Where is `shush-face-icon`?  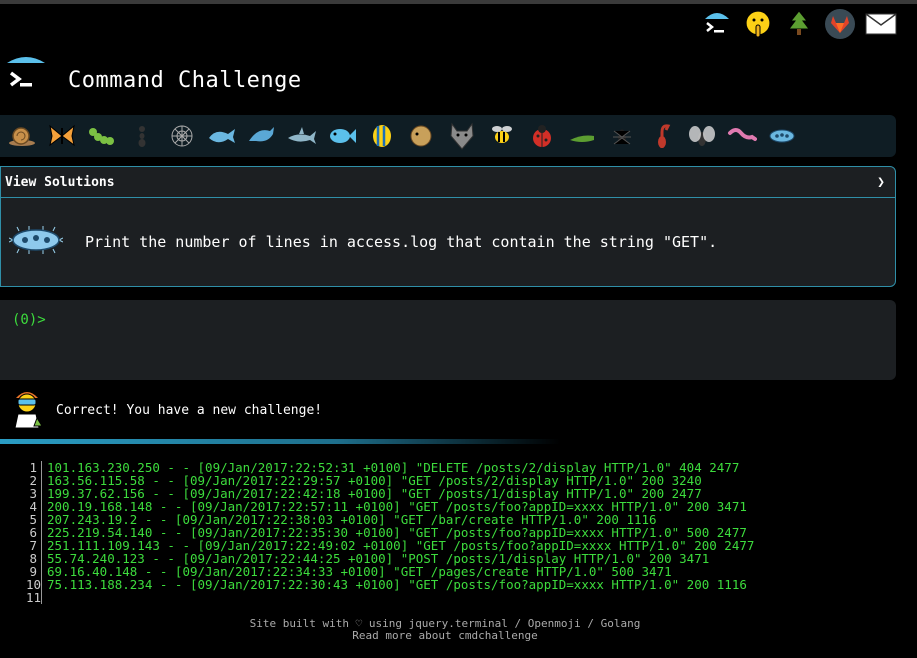 shush-face-icon is located at coordinates (758, 24).